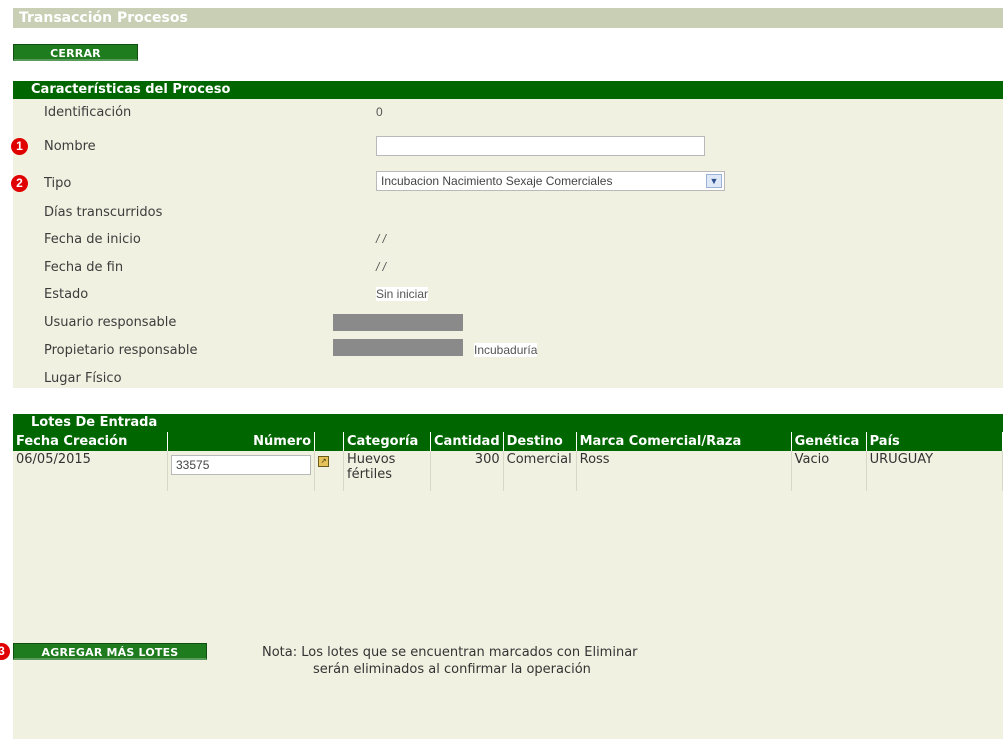  Describe the element at coordinates (508, 271) in the screenshot. I see `field-row-end: Fecha de fin / /` at that location.